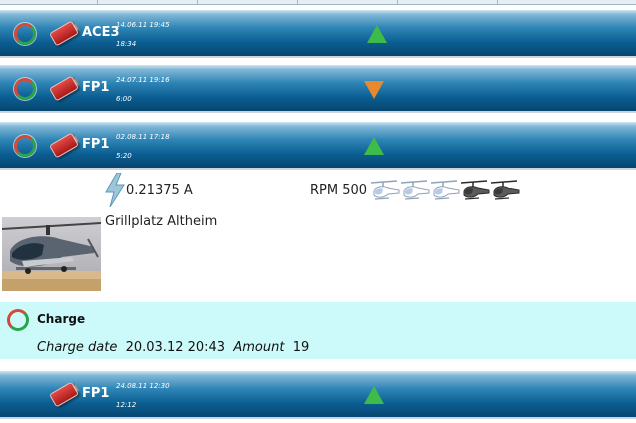  Describe the element at coordinates (159, 190) in the screenshot. I see `current-value: 0.21375 A` at that location.